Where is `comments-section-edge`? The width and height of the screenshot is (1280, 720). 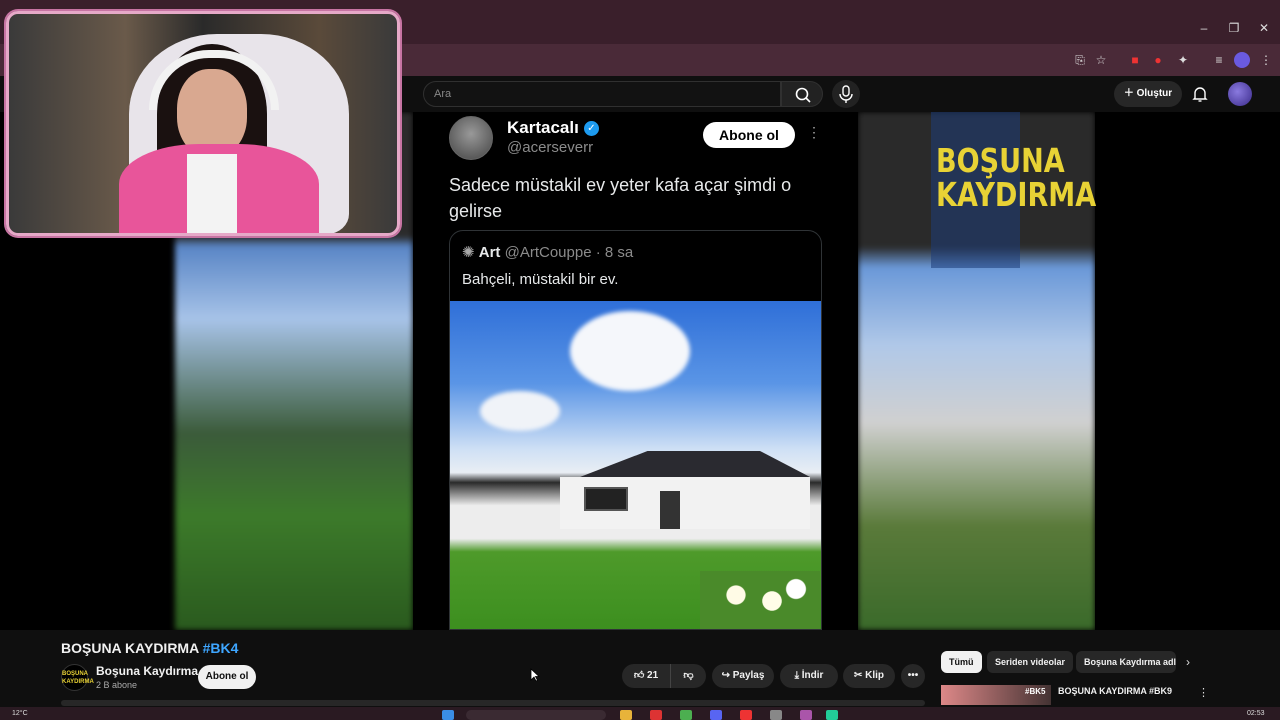 comments-section-edge is located at coordinates (493, 703).